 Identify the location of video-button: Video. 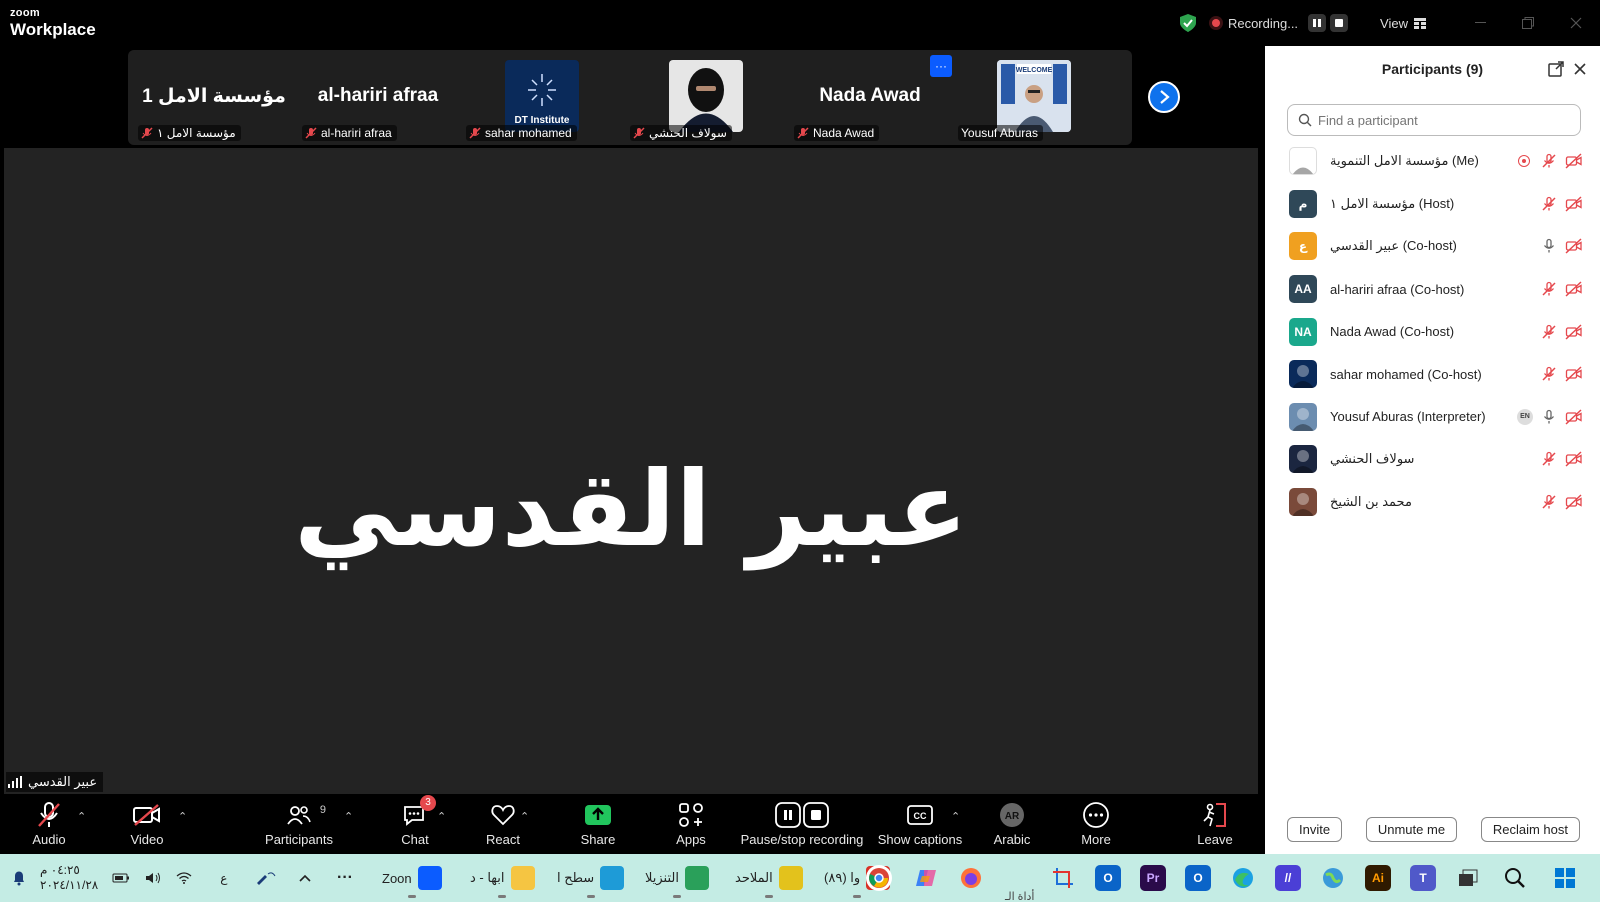
(147, 823).